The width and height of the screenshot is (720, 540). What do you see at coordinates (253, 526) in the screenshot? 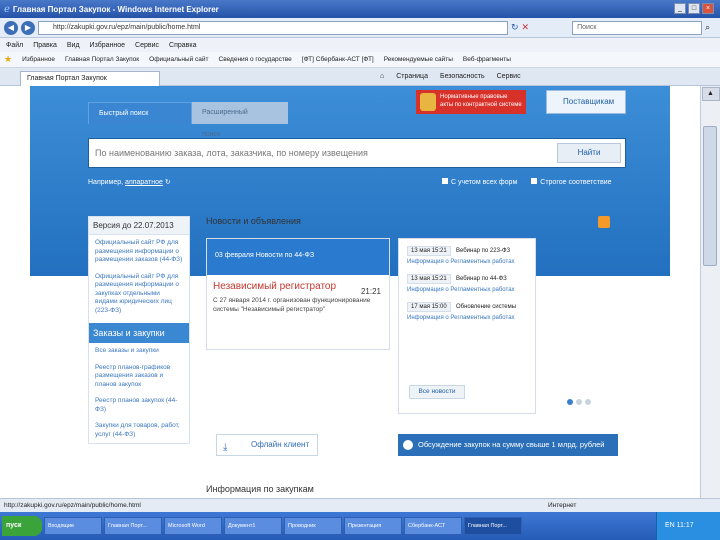
I see `taskbar-item: Документ1` at bounding box center [253, 526].